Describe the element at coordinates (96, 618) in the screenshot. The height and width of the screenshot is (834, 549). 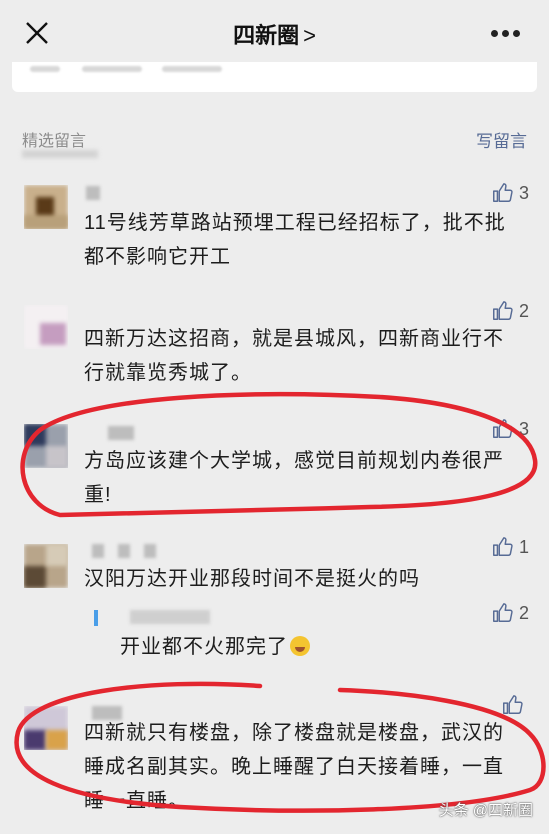
I see `author-reply-marker` at that location.